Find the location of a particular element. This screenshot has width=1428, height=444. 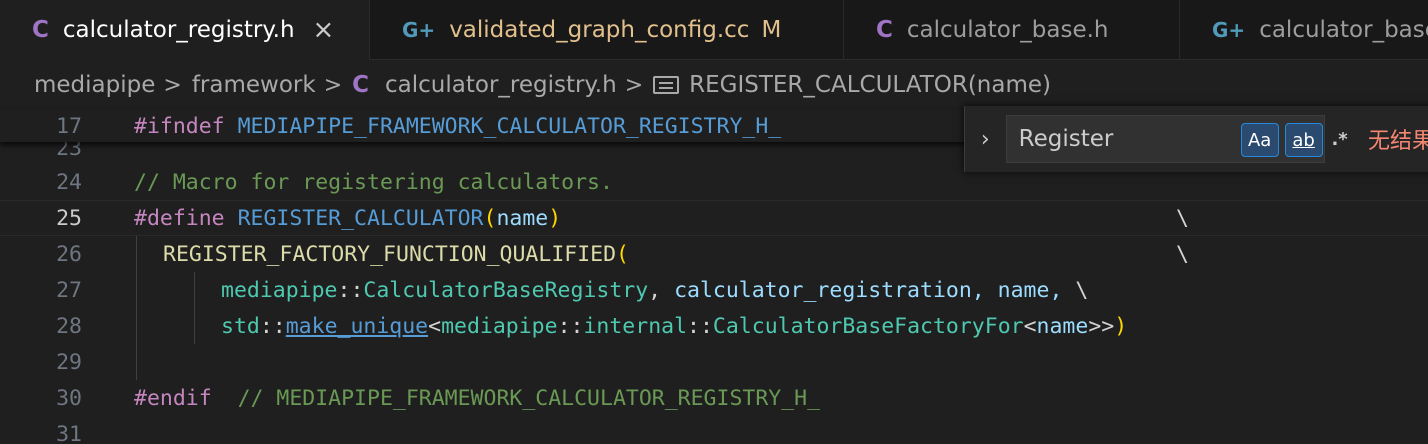

code-line: 29 is located at coordinates (714, 362).